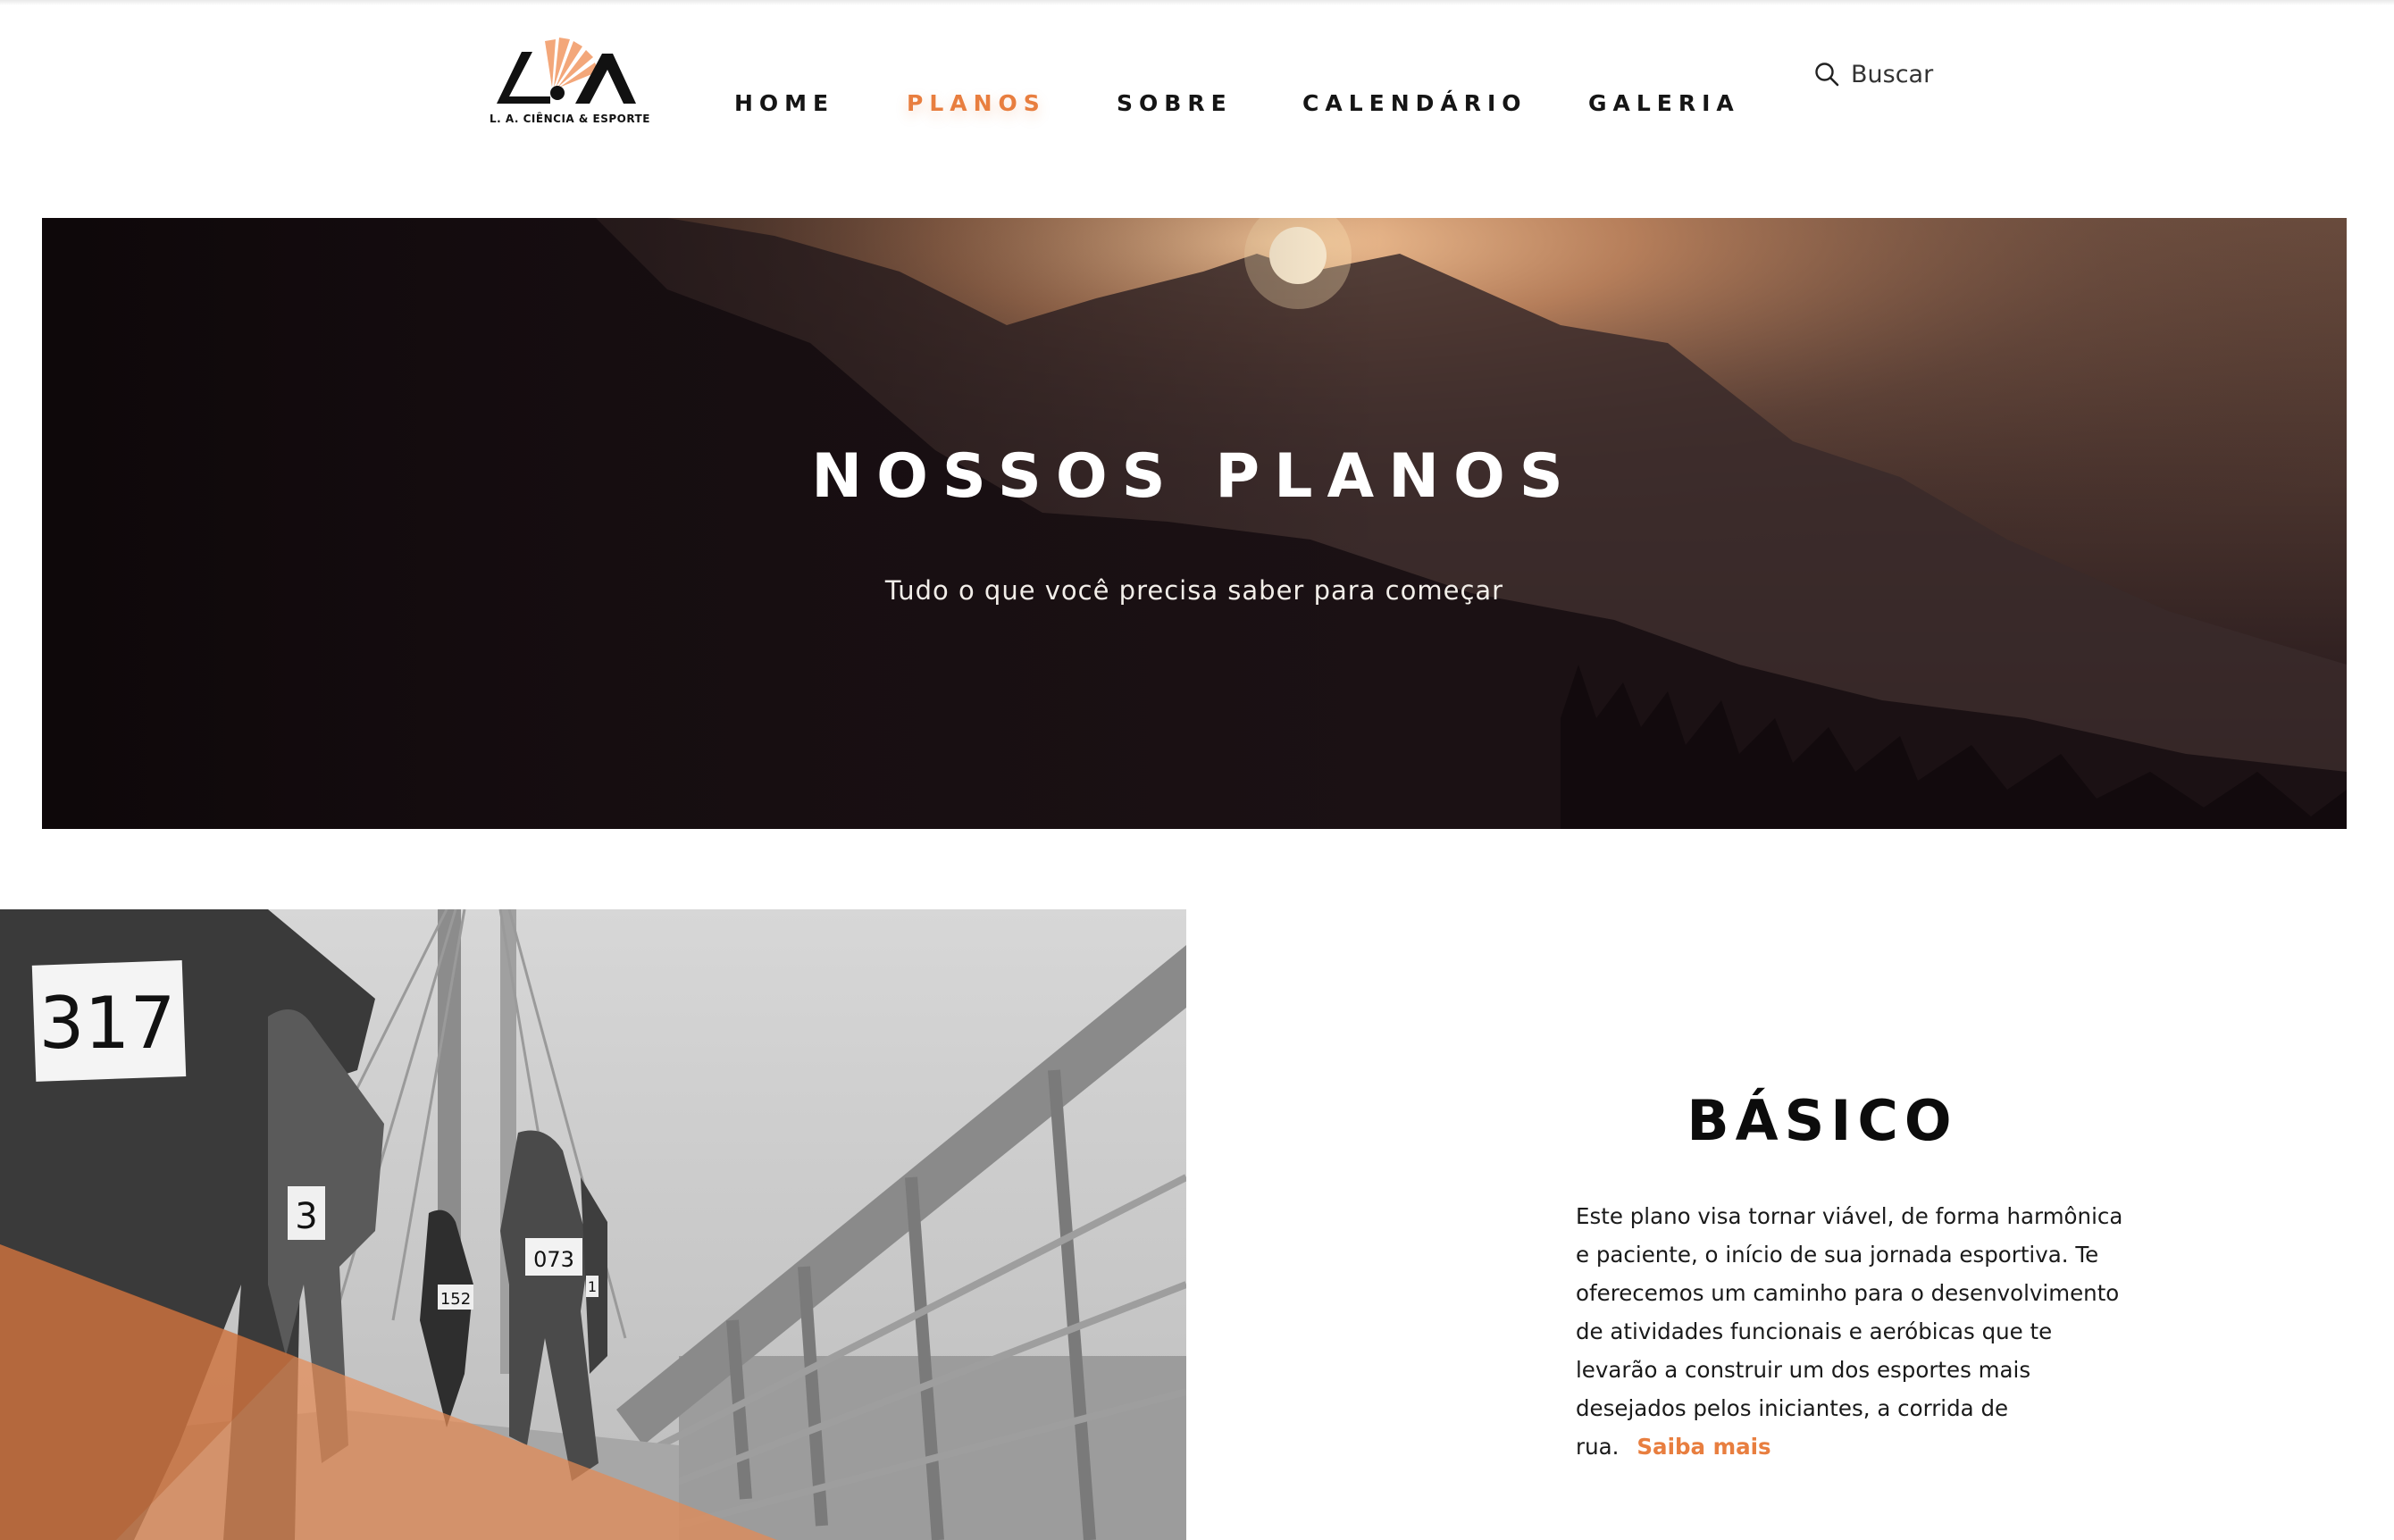 The height and width of the screenshot is (1540, 2394). I want to click on nav-home: HOME, so click(784, 104).